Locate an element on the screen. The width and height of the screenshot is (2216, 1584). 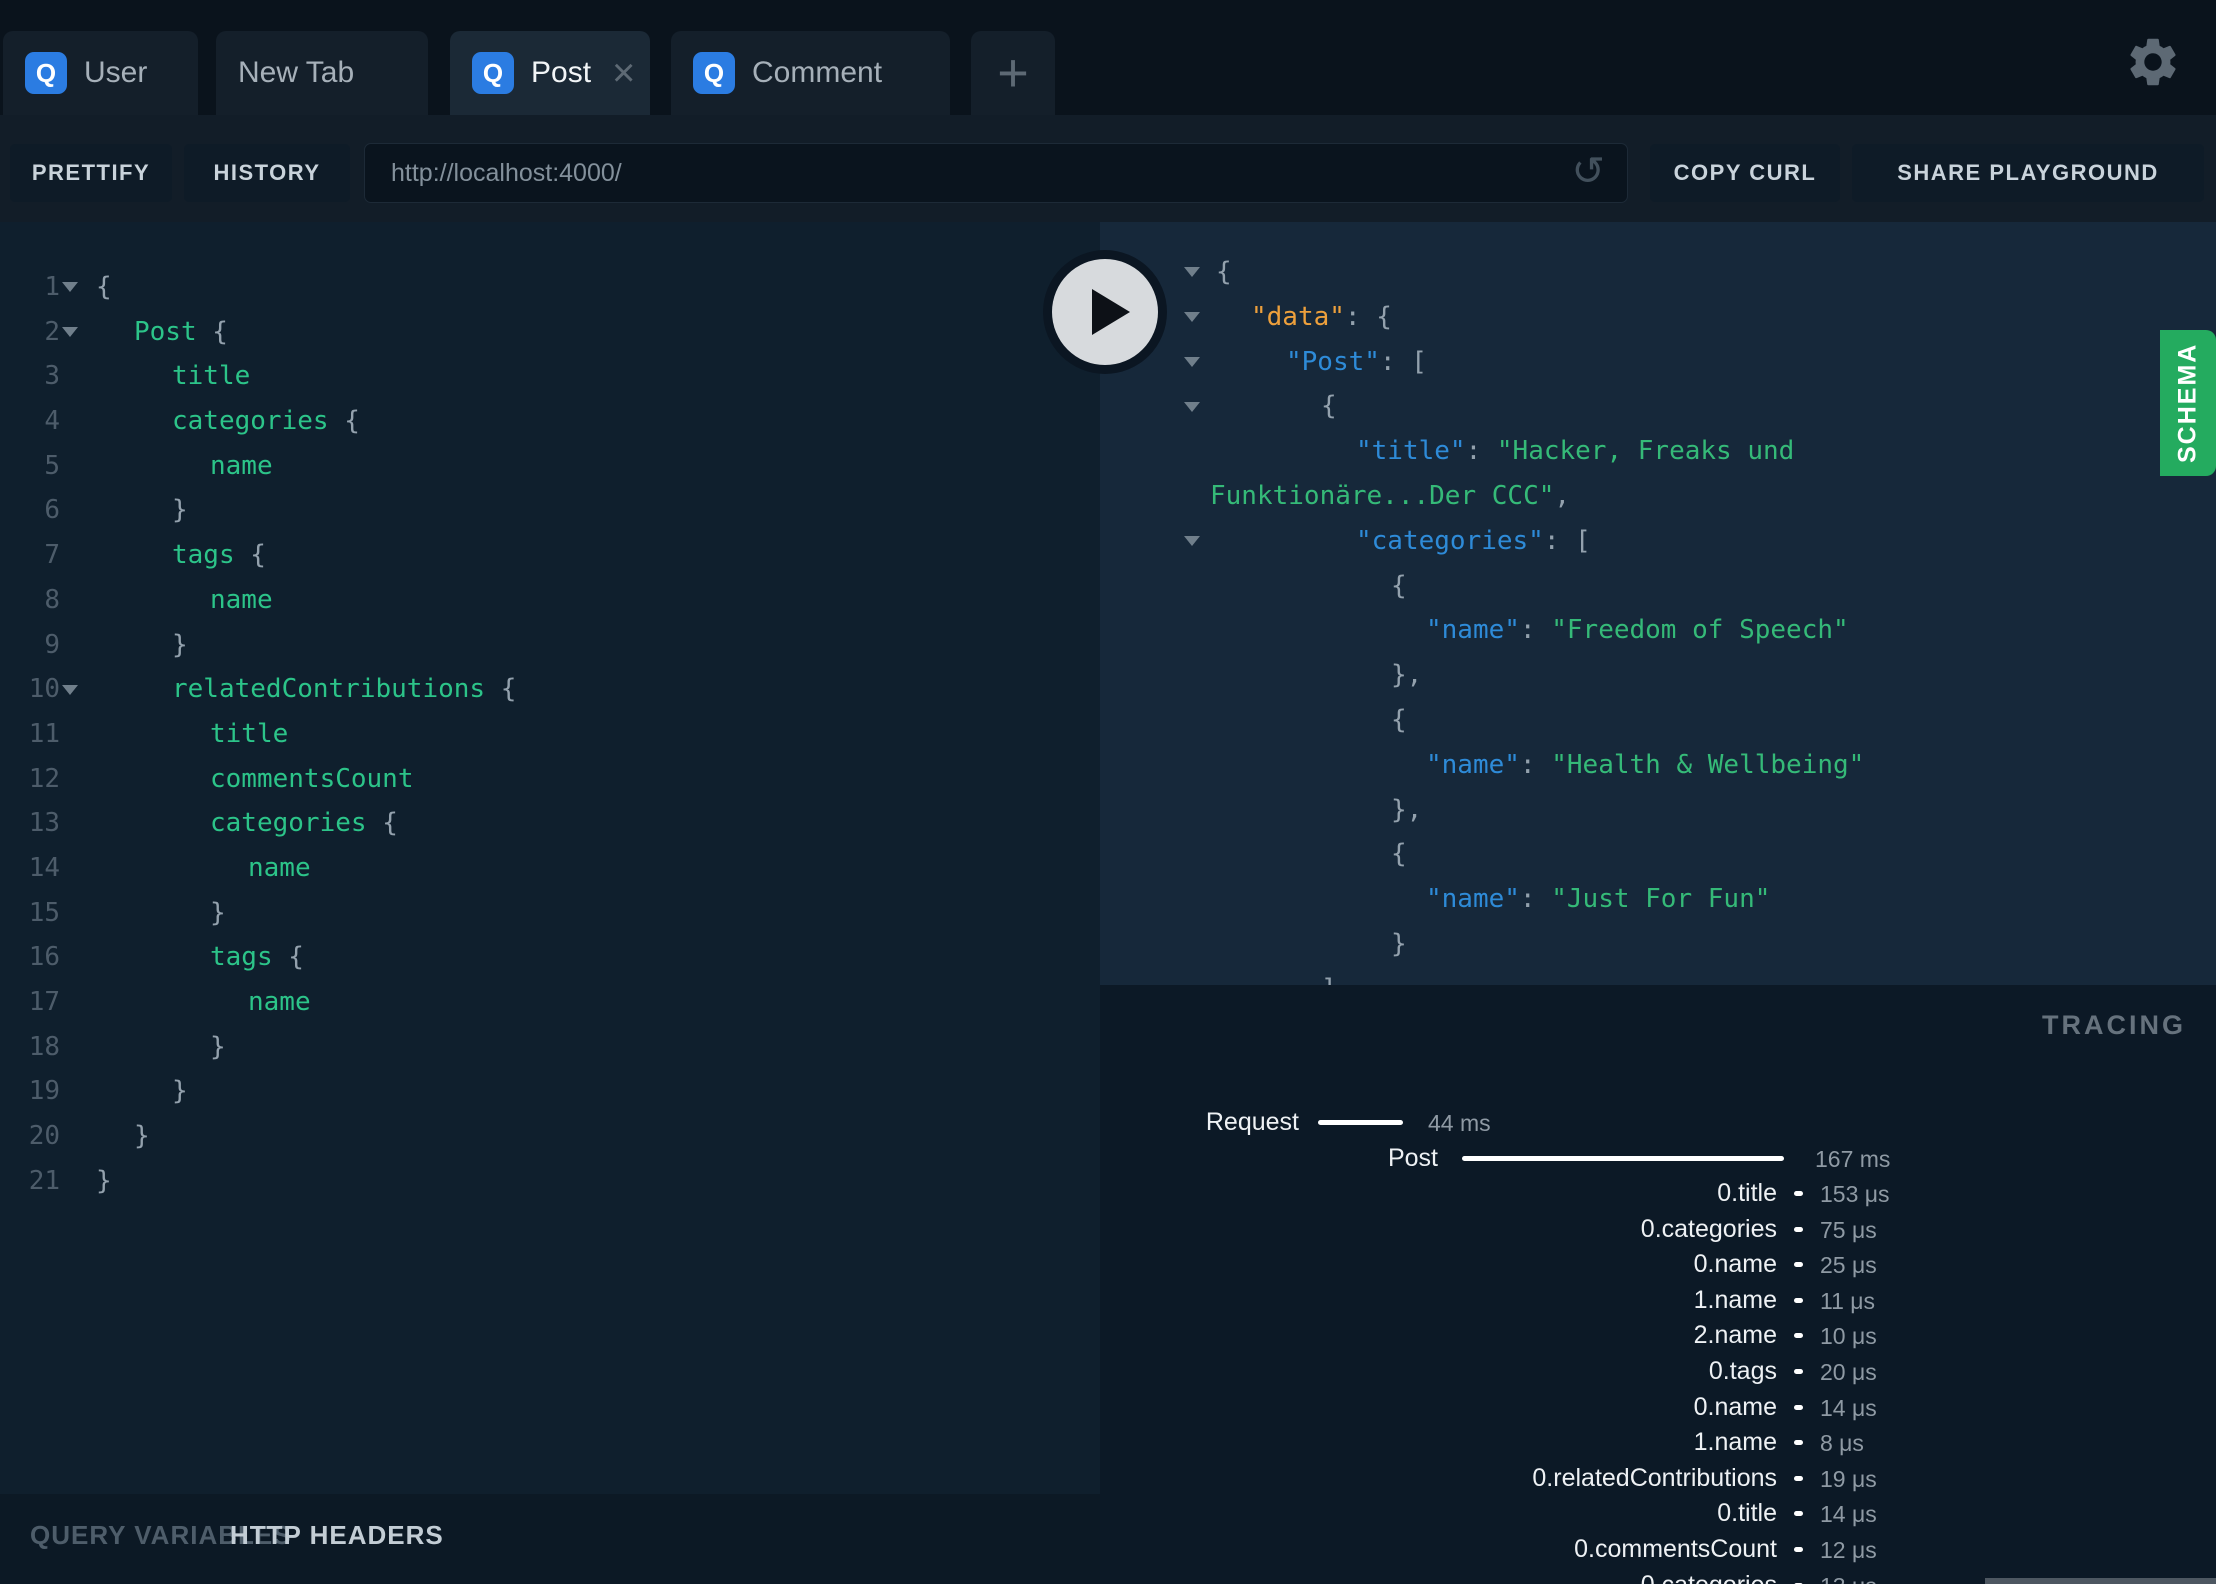
line-number: 12 is located at coordinates (44, 778).